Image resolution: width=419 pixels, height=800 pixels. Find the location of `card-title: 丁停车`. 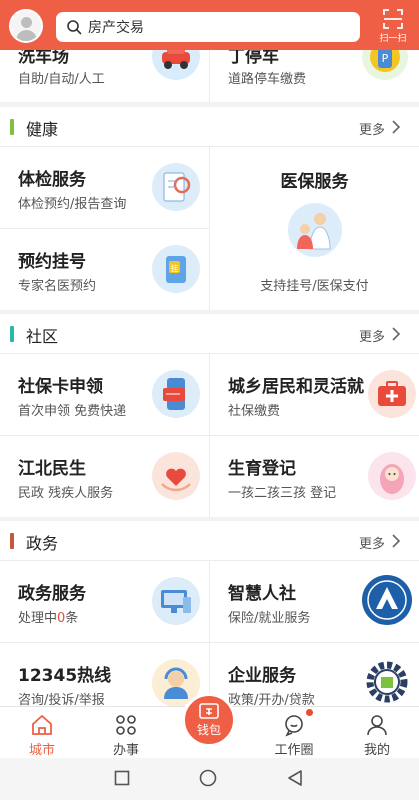

card-title: 丁停车 is located at coordinates (253, 58).